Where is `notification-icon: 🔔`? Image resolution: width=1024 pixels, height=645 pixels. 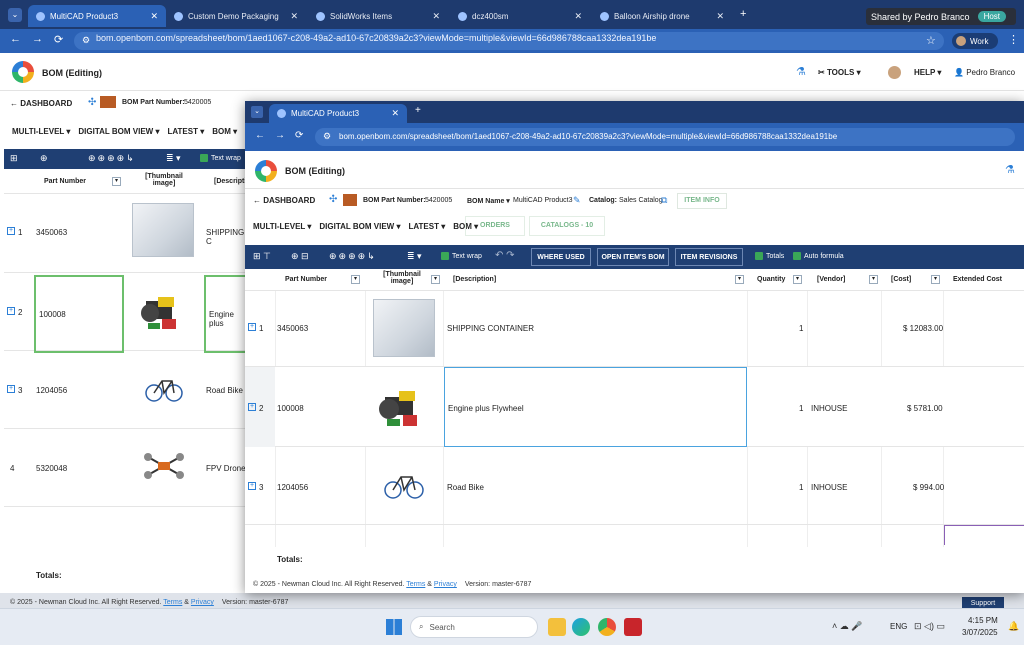
notification-icon: 🔔 is located at coordinates (1013, 626).